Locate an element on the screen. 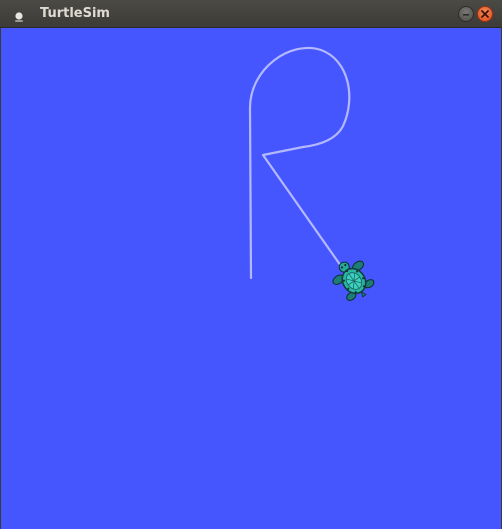  turtlesim-app-icon is located at coordinates (19, 15).